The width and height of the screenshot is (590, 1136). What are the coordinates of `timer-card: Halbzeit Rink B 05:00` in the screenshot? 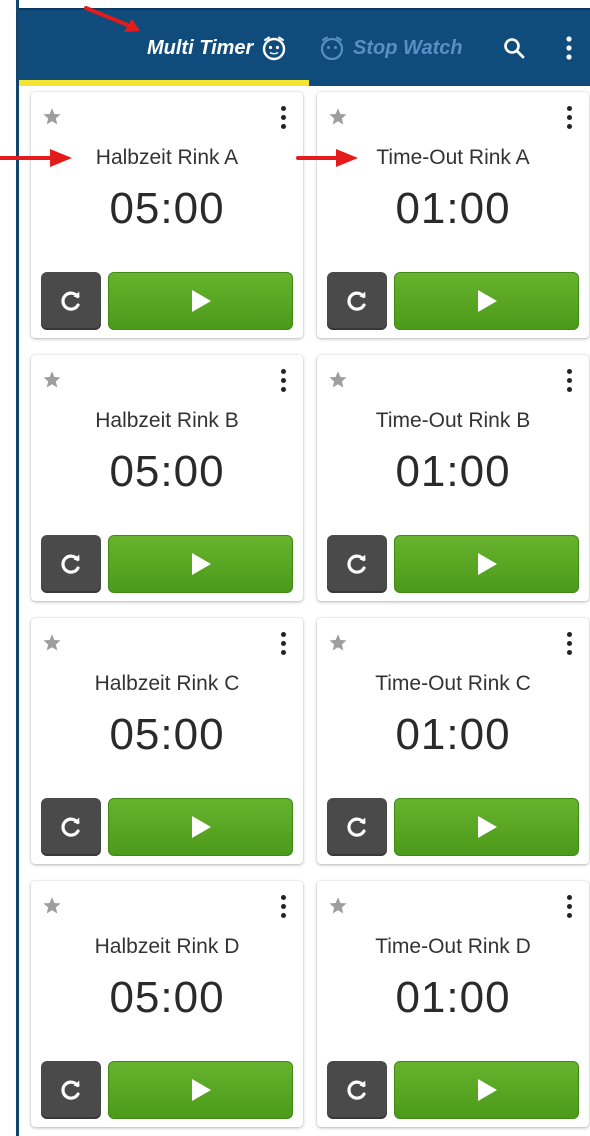 It's located at (167, 478).